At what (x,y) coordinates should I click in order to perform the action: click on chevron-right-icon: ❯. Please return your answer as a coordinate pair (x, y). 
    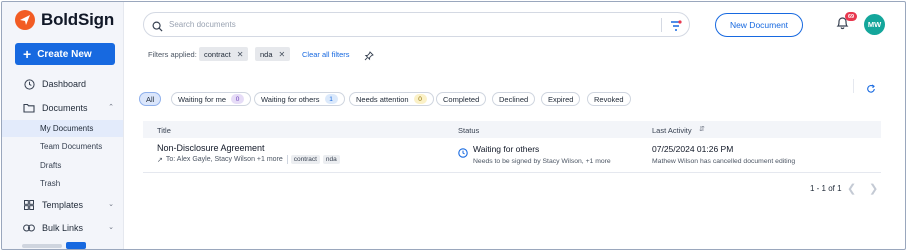
    Looking at the image, I should click on (873, 188).